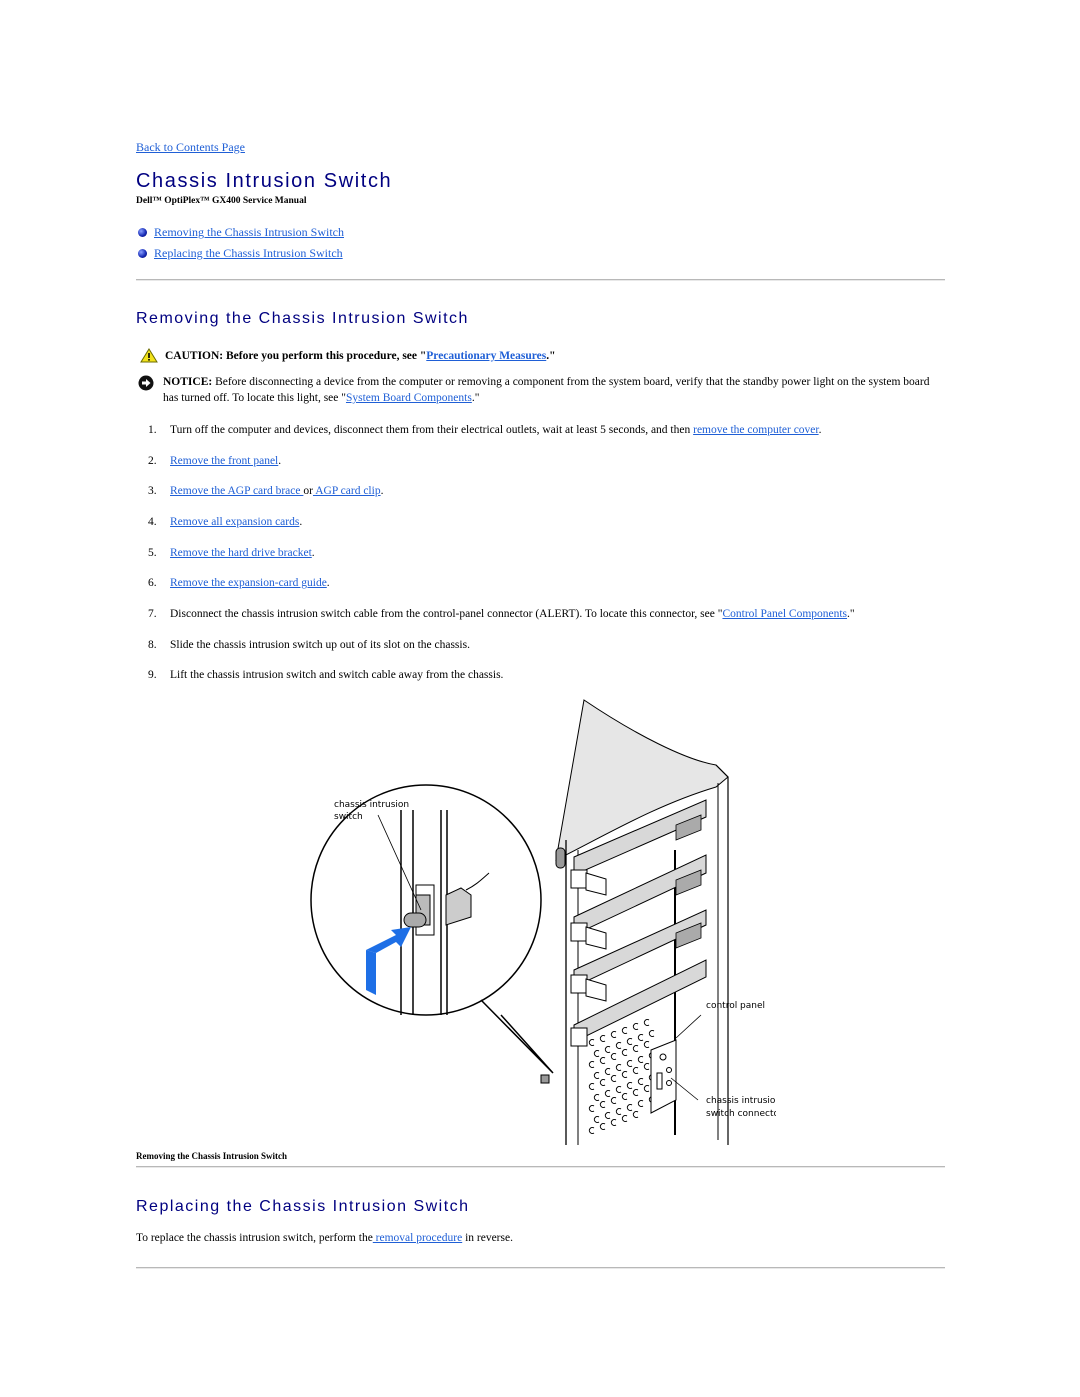 The image size is (1080, 1397). I want to click on notice-label: NOTICE:, so click(188, 382).